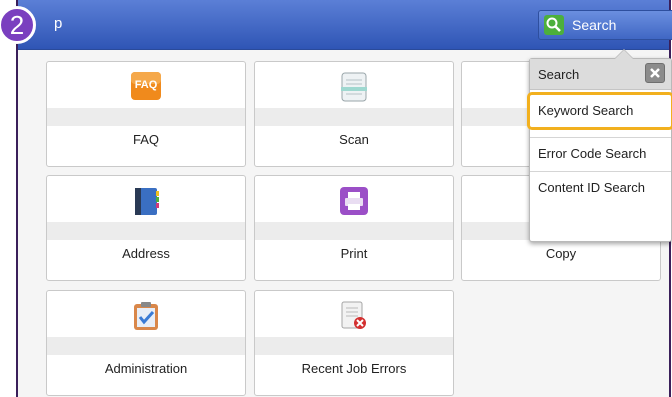 This screenshot has width=672, height=397. What do you see at coordinates (146, 201) in the screenshot?
I see `address-book-icon` at bounding box center [146, 201].